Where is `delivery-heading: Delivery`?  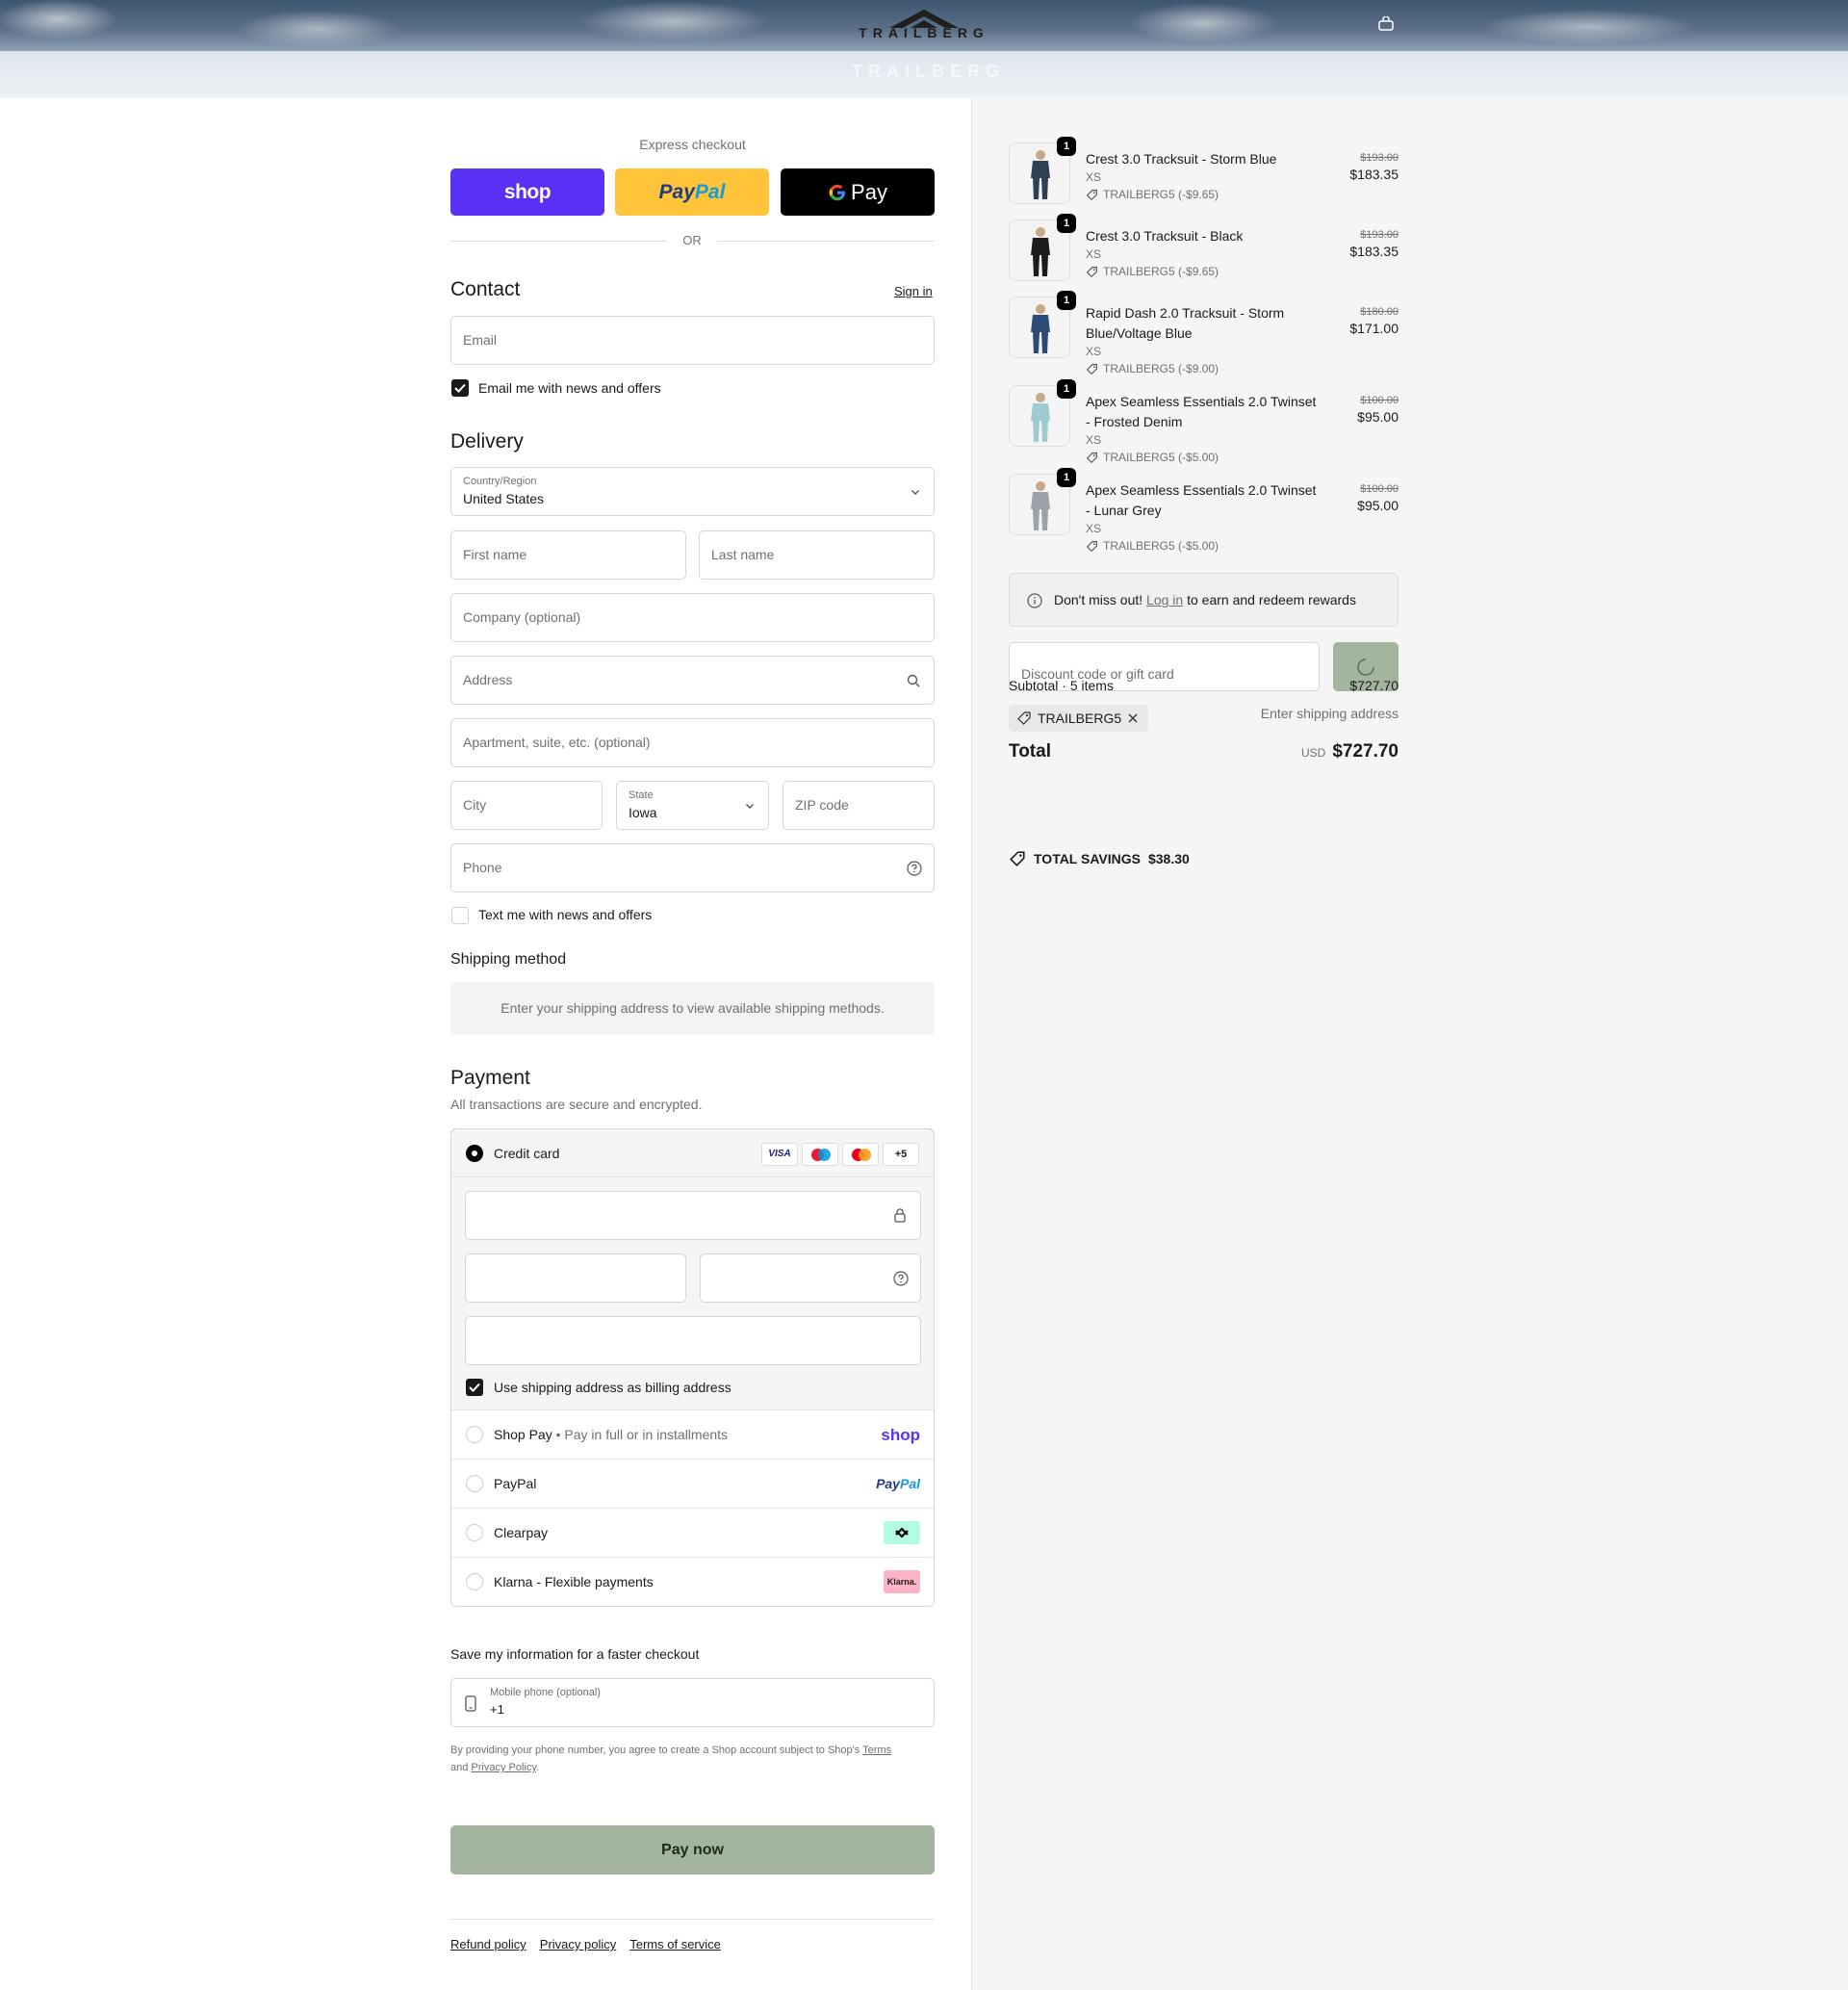 delivery-heading: Delivery is located at coordinates (487, 441).